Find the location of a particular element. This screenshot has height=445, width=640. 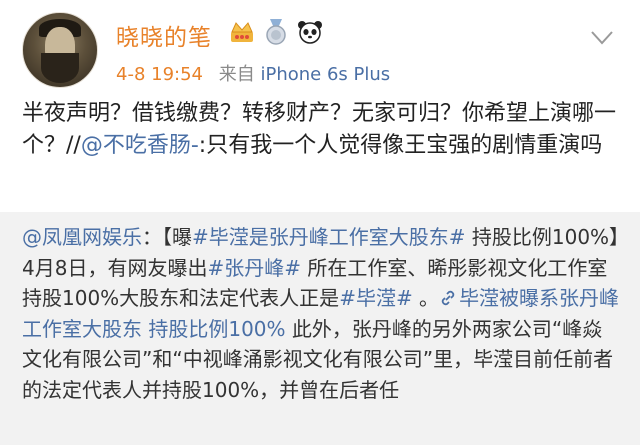

repost-text-seg4: 。 is located at coordinates (426, 298).